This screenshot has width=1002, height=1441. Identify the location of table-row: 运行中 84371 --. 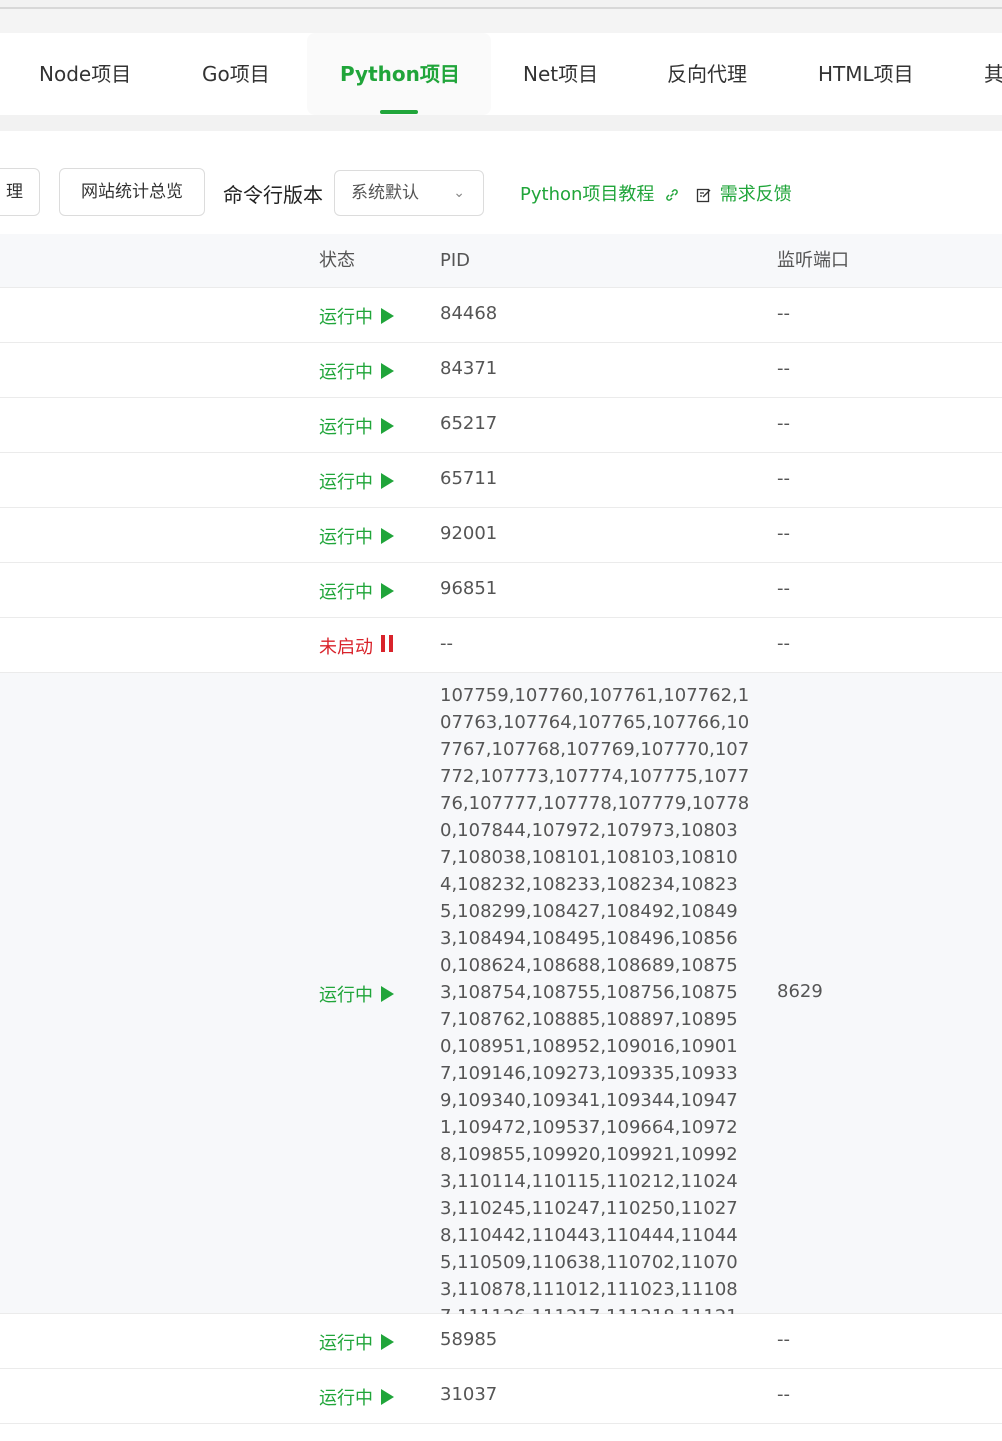
(501, 370).